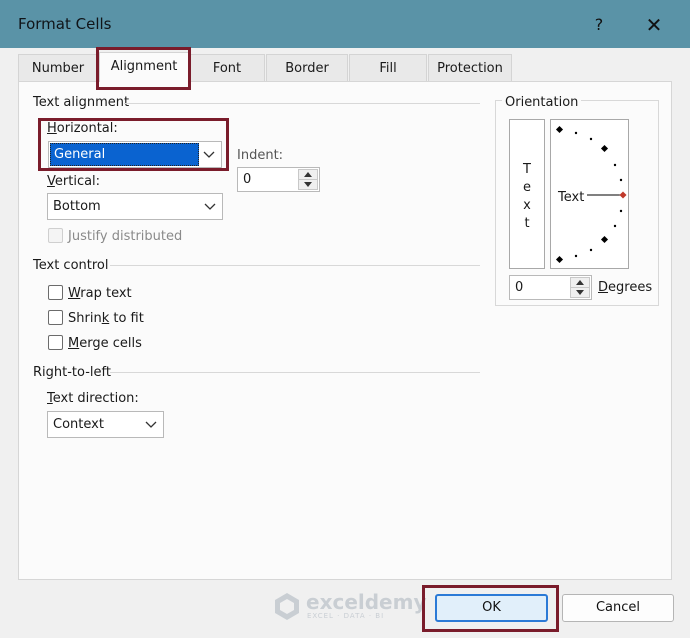 Image resolution: width=690 pixels, height=638 pixels. I want to click on orientation-group-label: Orientation, so click(542, 102).